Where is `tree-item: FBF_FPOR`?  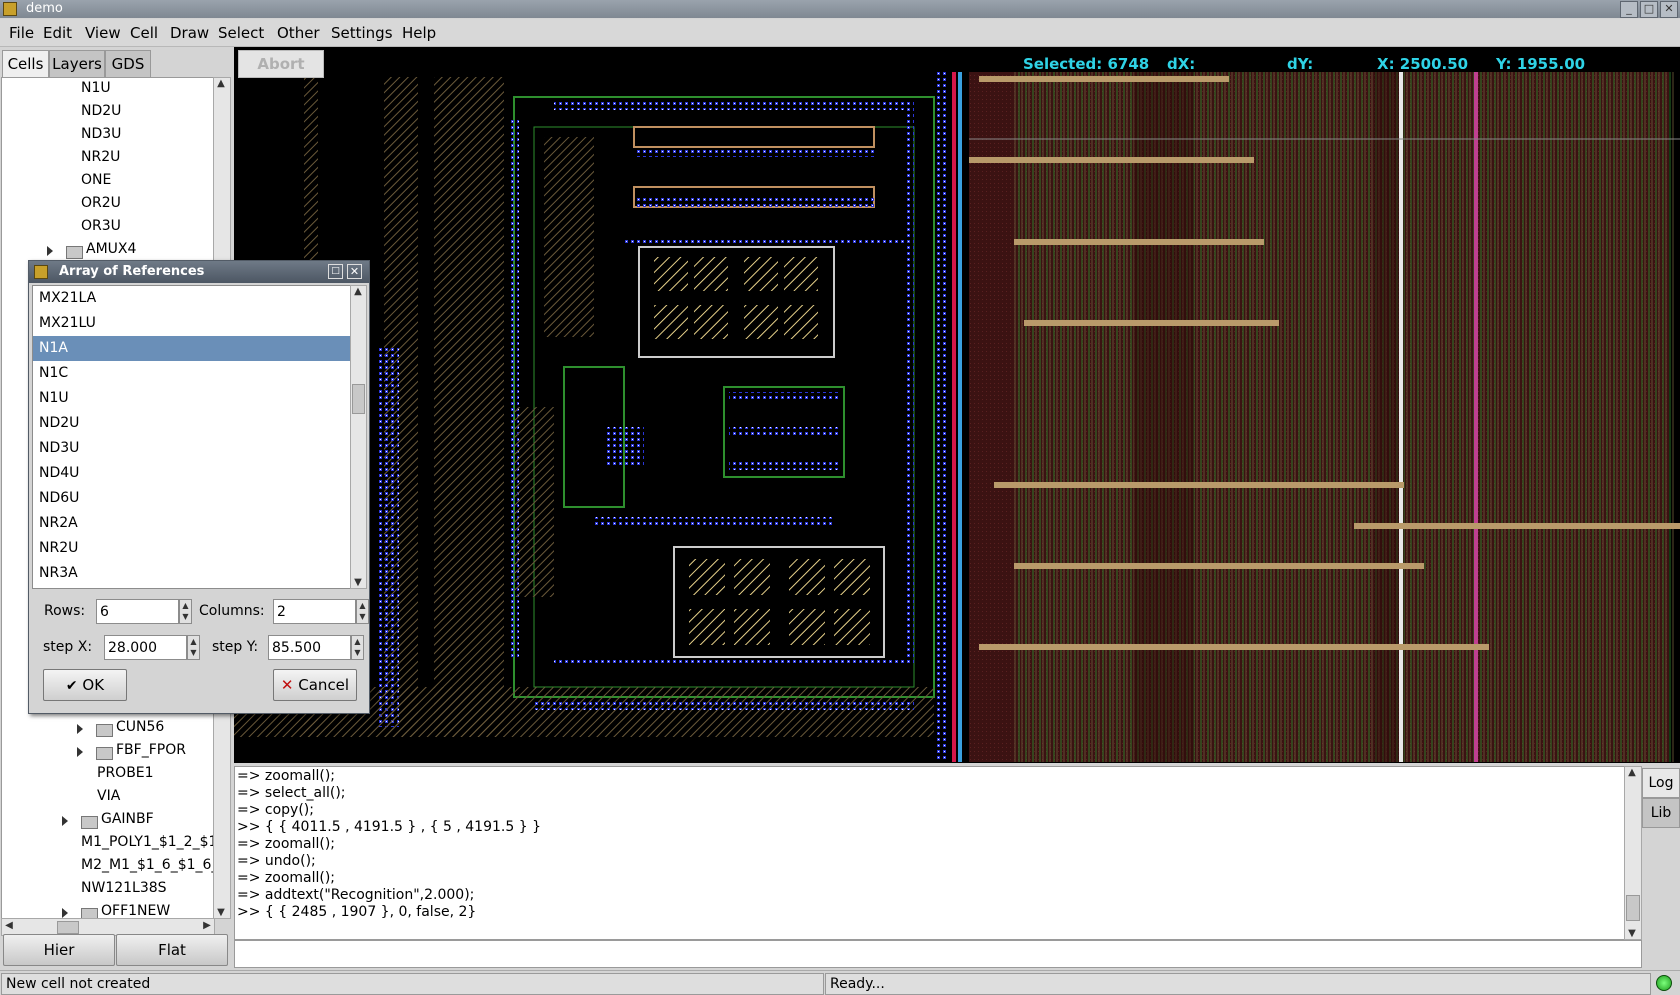 tree-item: FBF_FPOR is located at coordinates (151, 750).